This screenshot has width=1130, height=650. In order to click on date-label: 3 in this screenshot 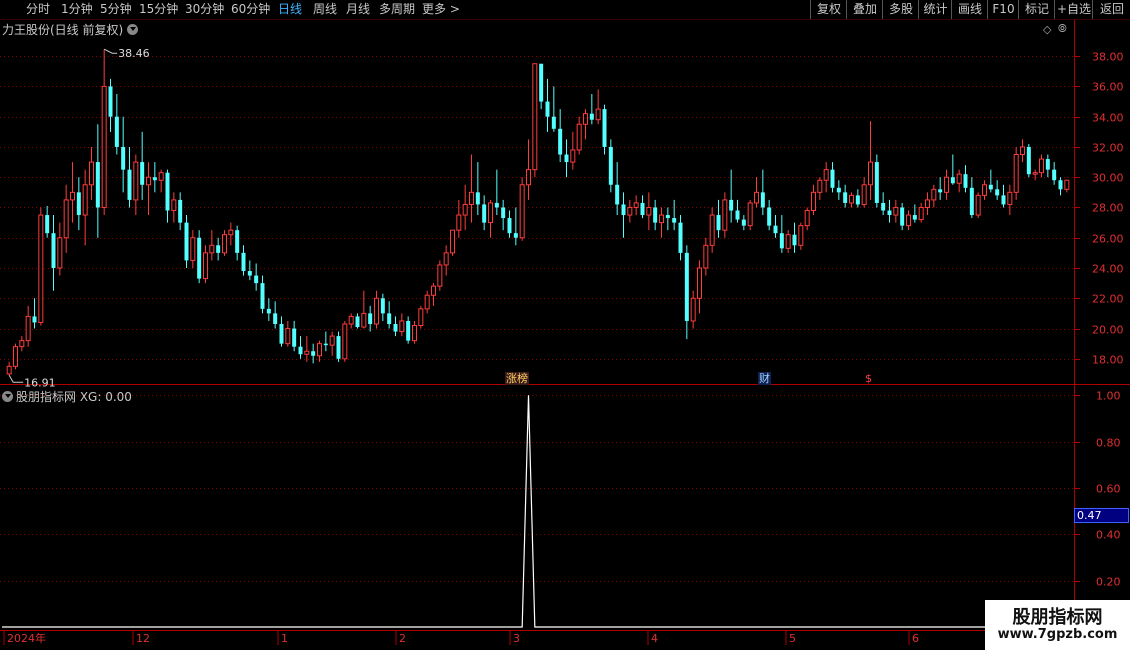, I will do `click(516, 638)`.